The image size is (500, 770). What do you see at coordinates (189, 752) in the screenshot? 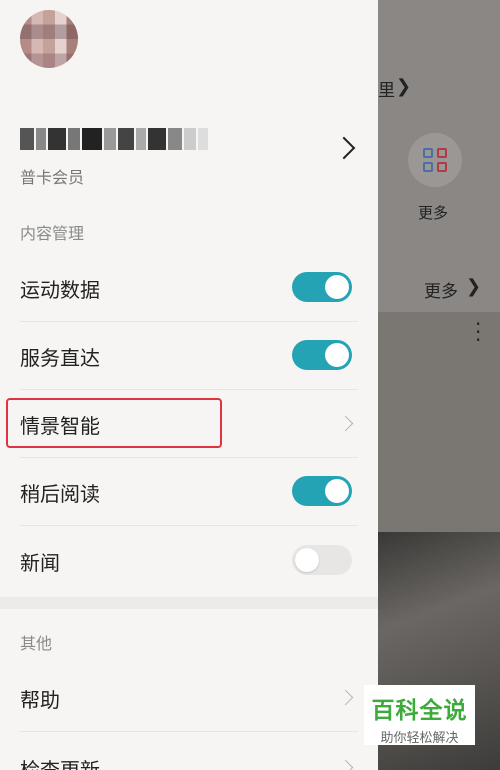
I see `setting-row-check-update: 检查更新` at bounding box center [189, 752].